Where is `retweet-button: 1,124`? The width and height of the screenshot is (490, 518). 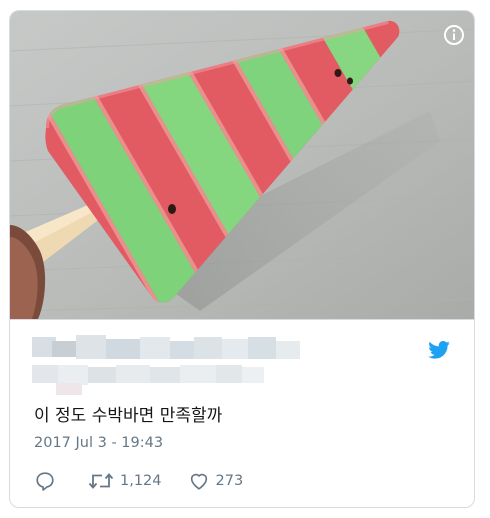
retweet-button: 1,124 is located at coordinates (125, 481).